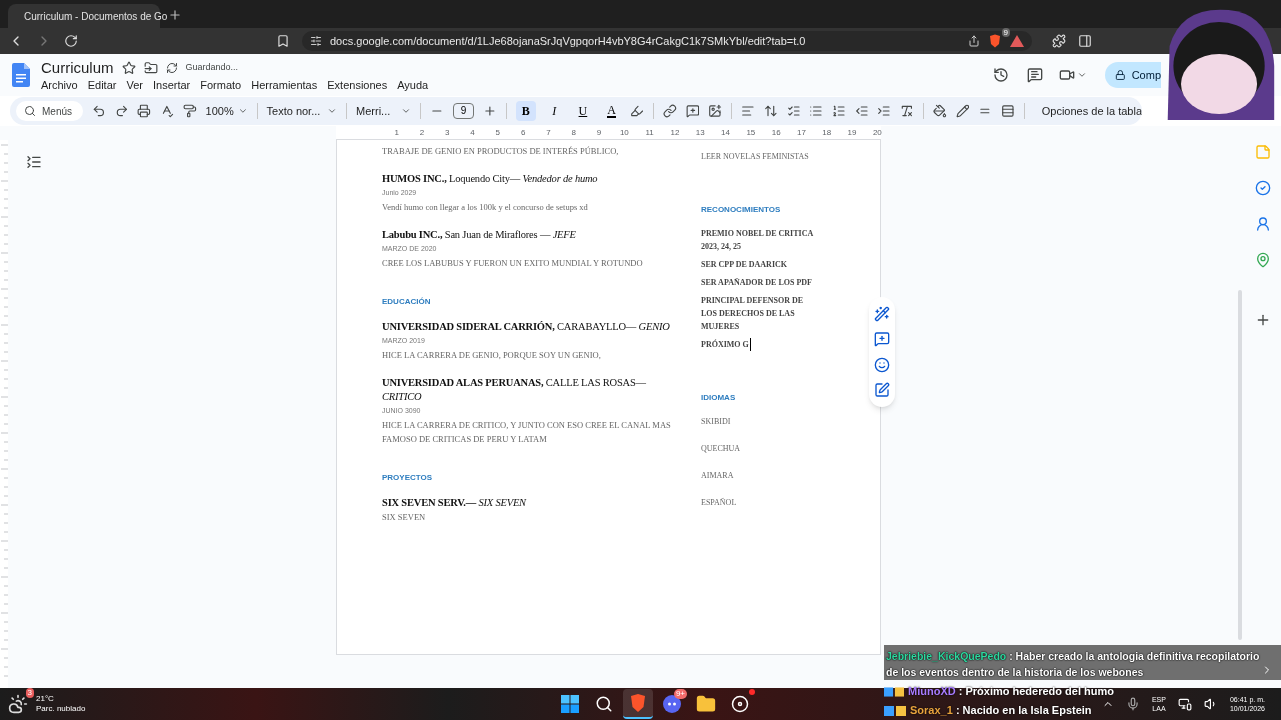  Describe the element at coordinates (1263, 188) in the screenshot. I see `tasks-icon` at that location.